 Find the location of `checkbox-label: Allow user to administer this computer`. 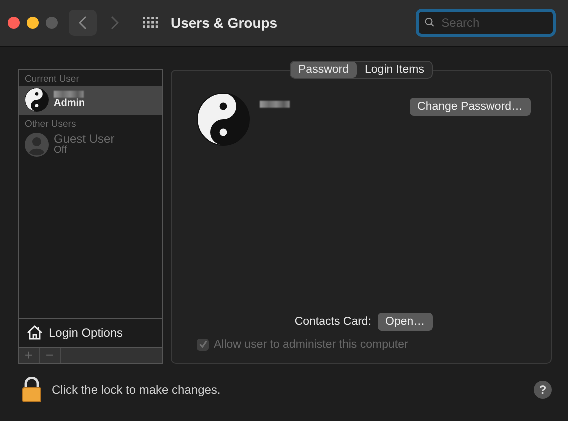

checkbox-label: Allow user to administer this computer is located at coordinates (311, 344).